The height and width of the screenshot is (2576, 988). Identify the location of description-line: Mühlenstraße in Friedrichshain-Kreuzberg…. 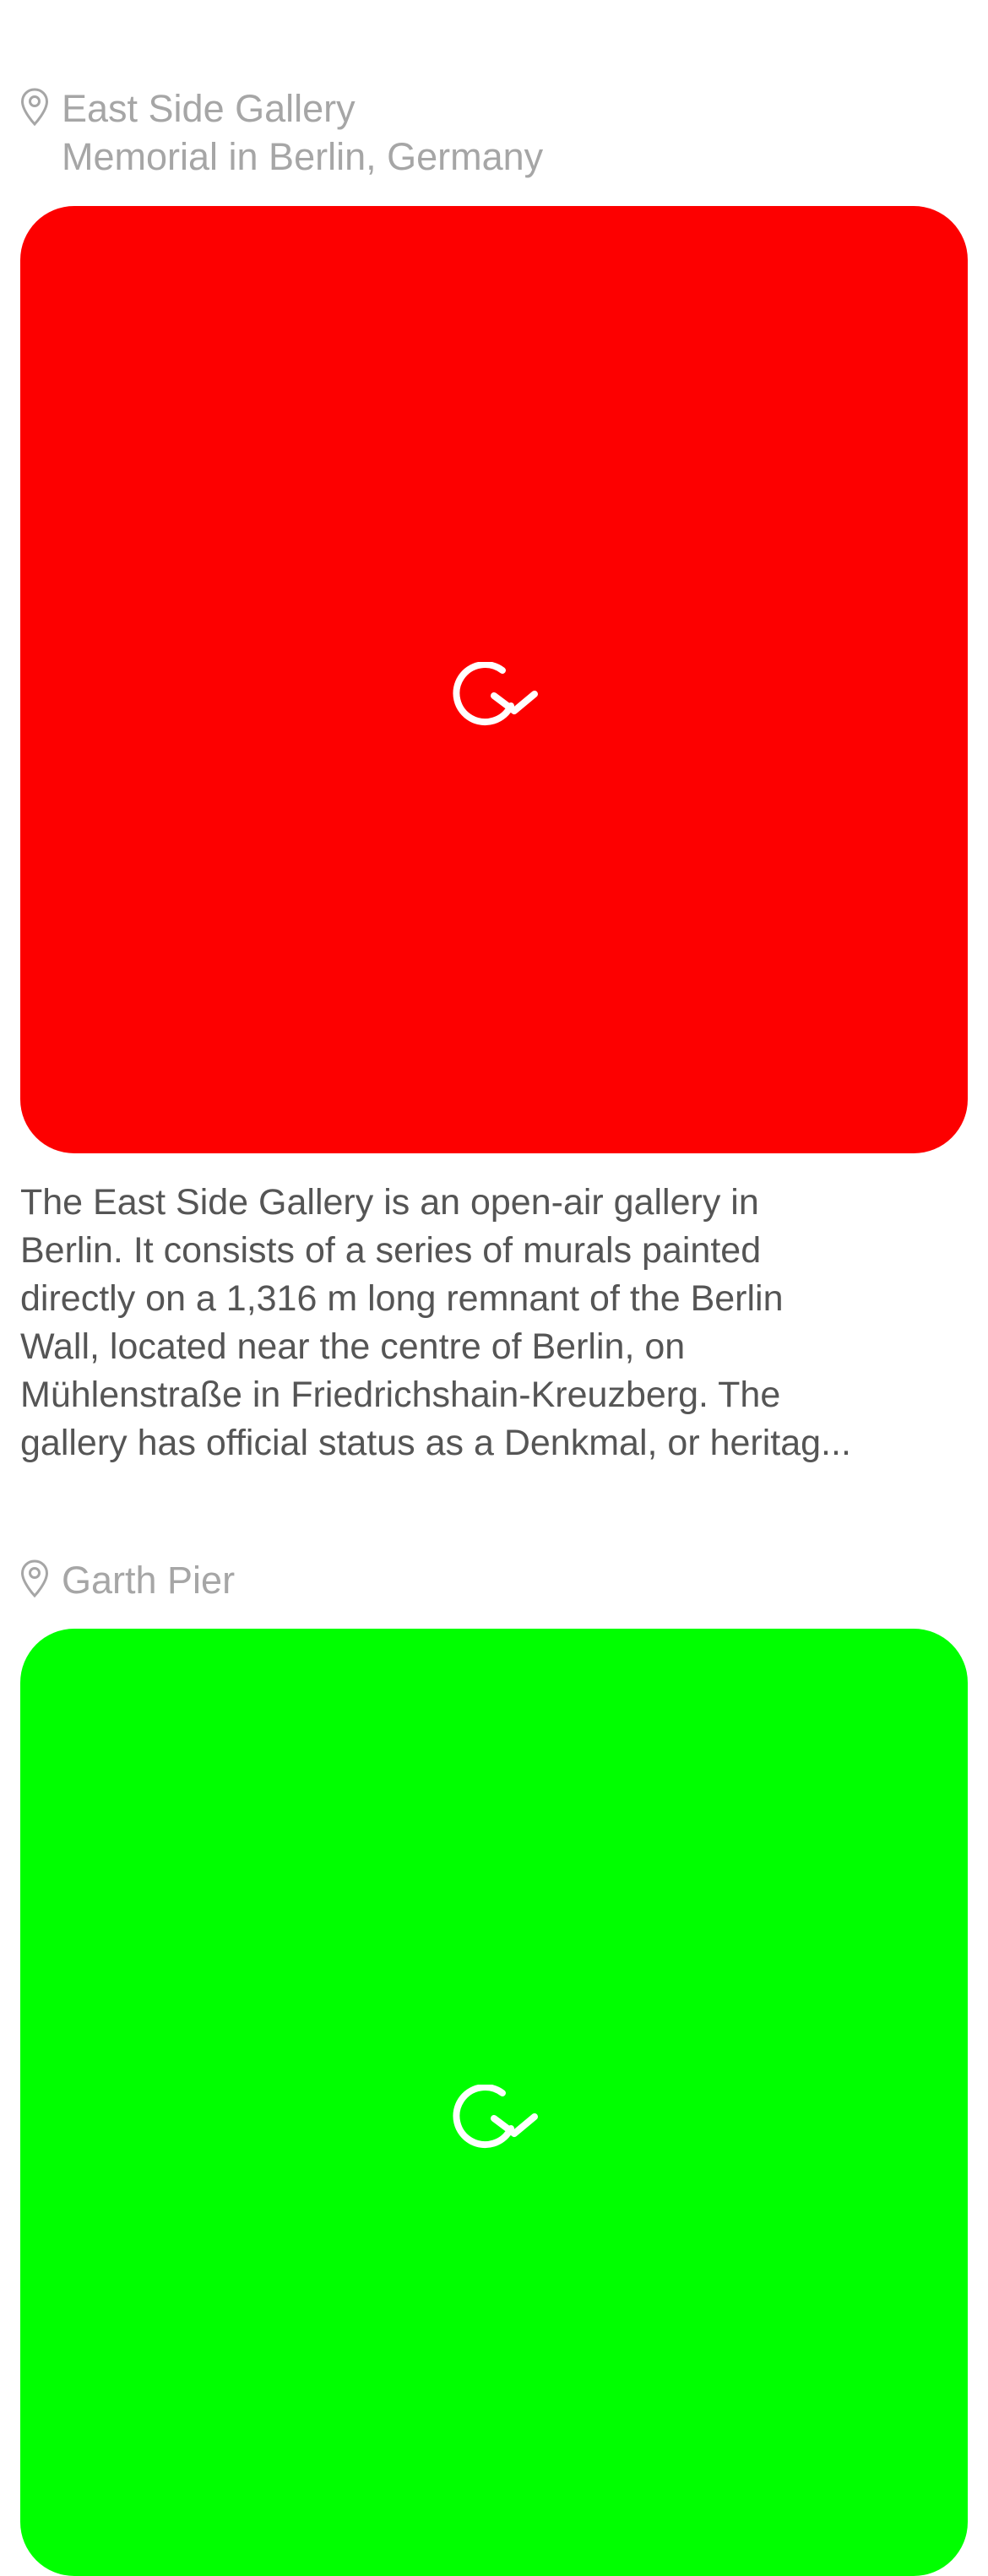
(400, 1395).